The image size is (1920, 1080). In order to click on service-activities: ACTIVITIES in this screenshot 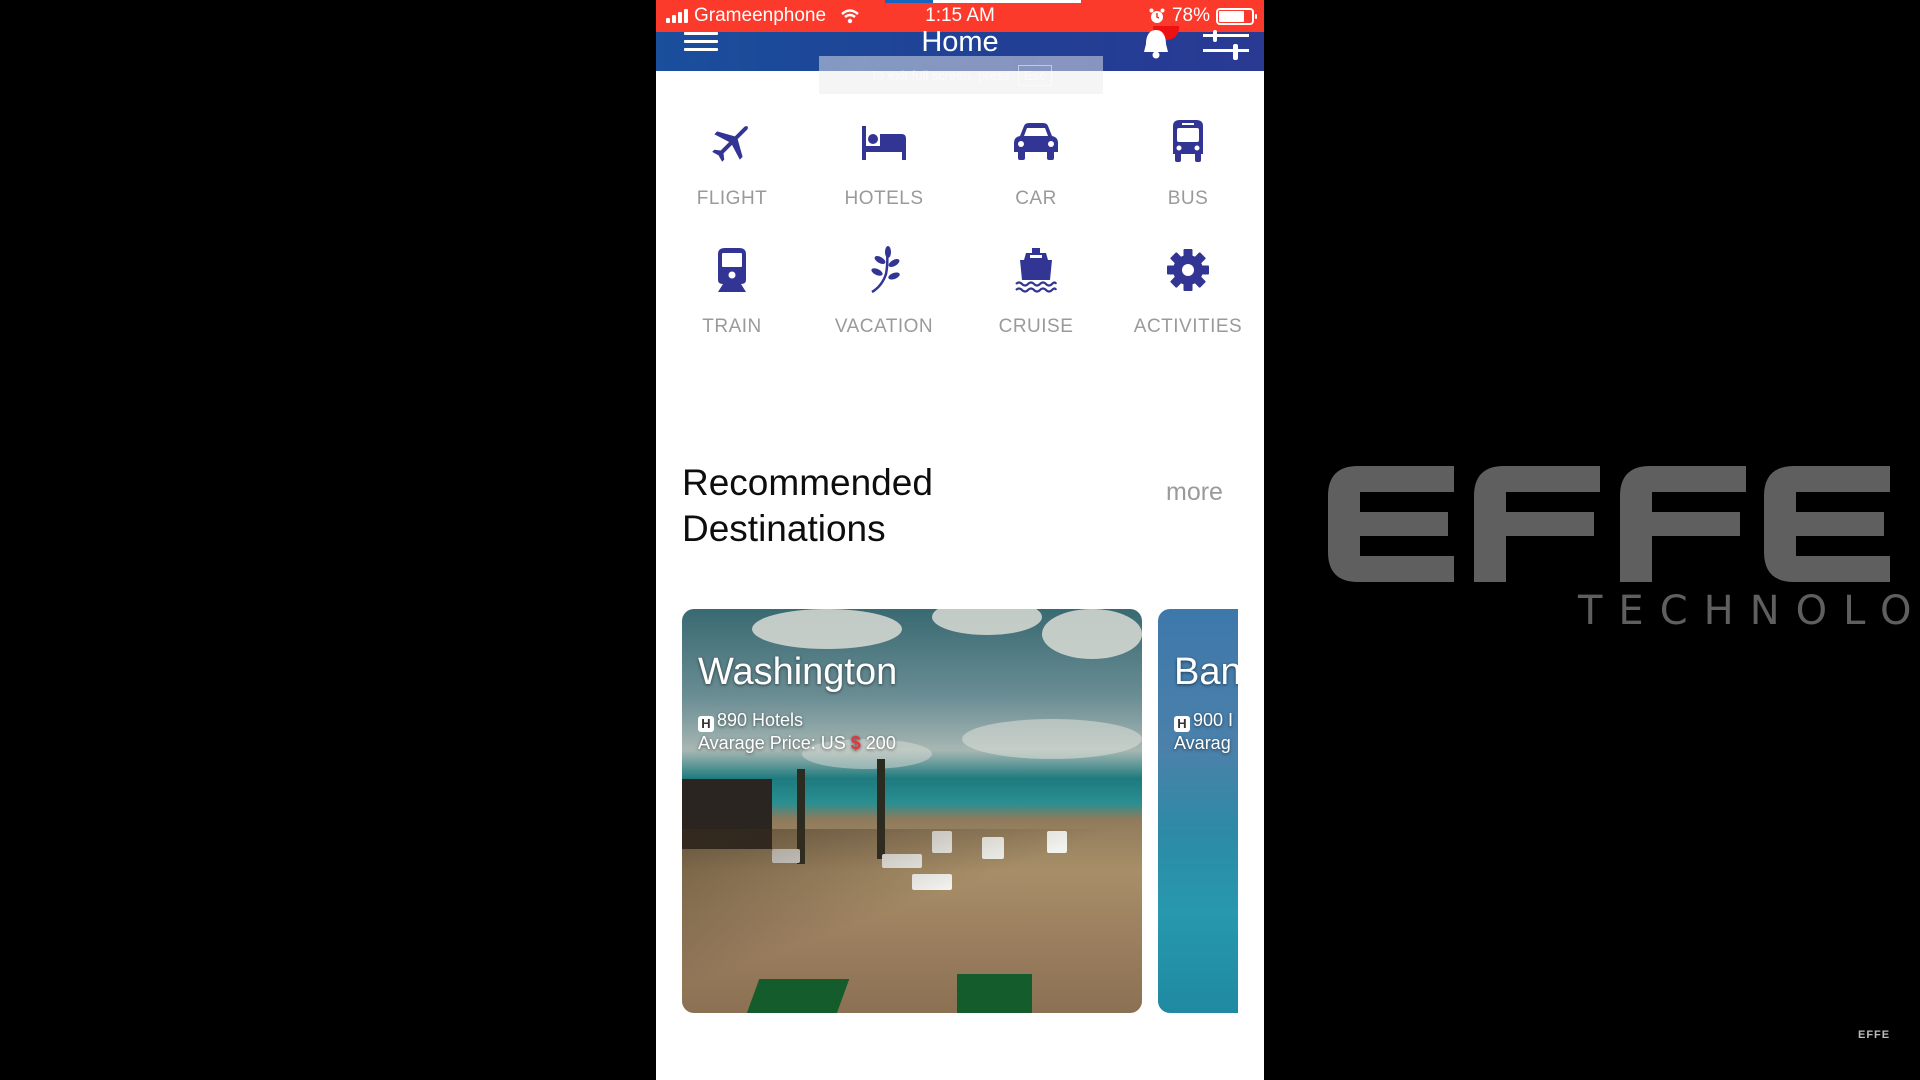, I will do `click(1188, 310)`.